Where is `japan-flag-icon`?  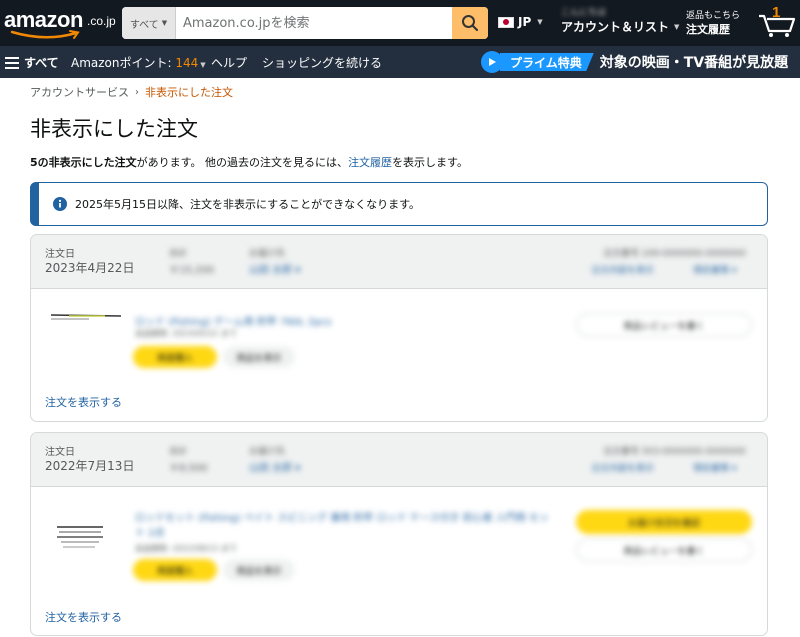
japan-flag-icon is located at coordinates (506, 22).